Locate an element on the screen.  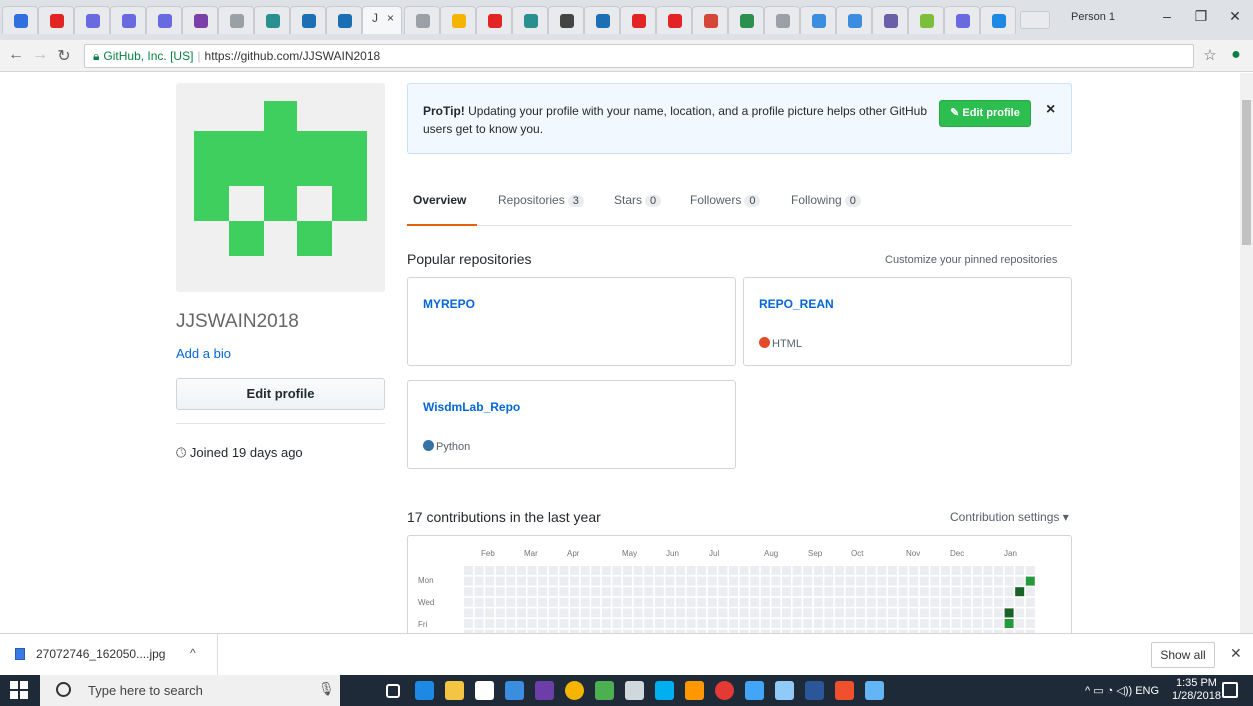
maximize-icon: ❐ is located at coordinates (1201, 16).